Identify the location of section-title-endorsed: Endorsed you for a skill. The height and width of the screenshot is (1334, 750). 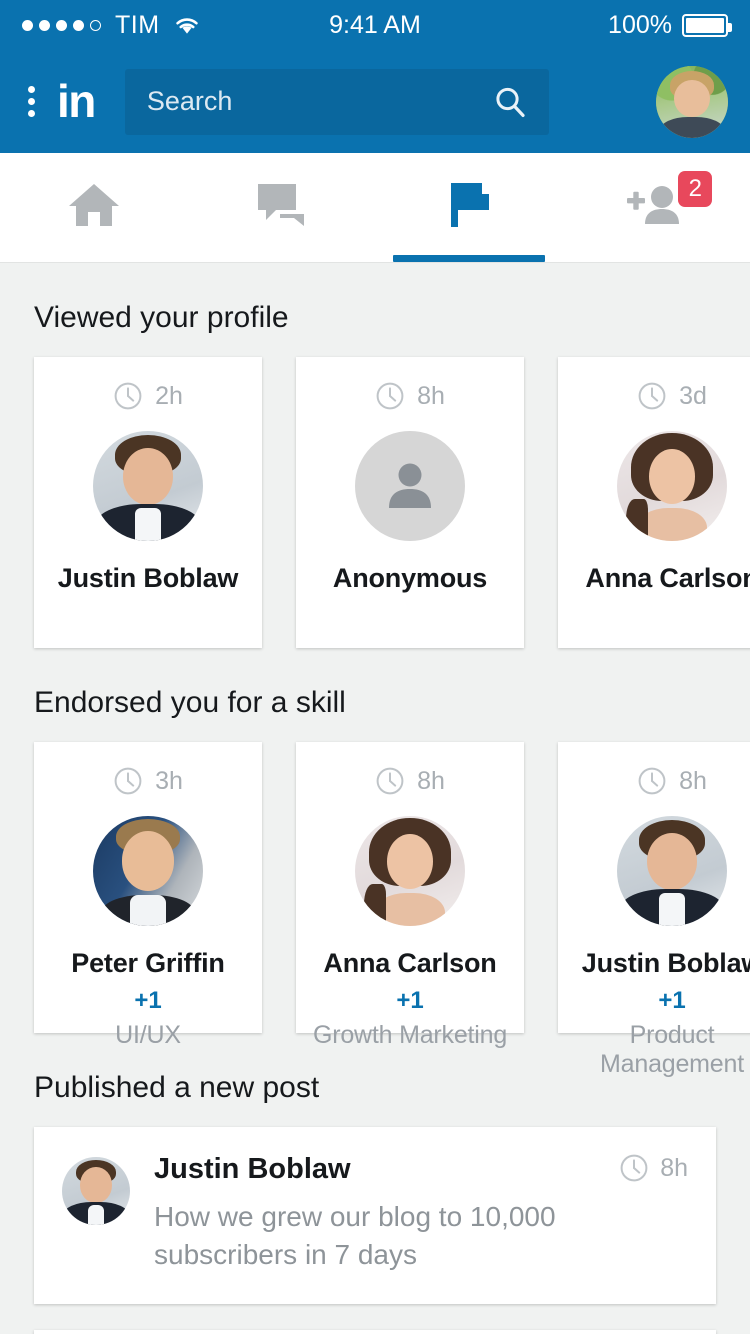
(190, 702).